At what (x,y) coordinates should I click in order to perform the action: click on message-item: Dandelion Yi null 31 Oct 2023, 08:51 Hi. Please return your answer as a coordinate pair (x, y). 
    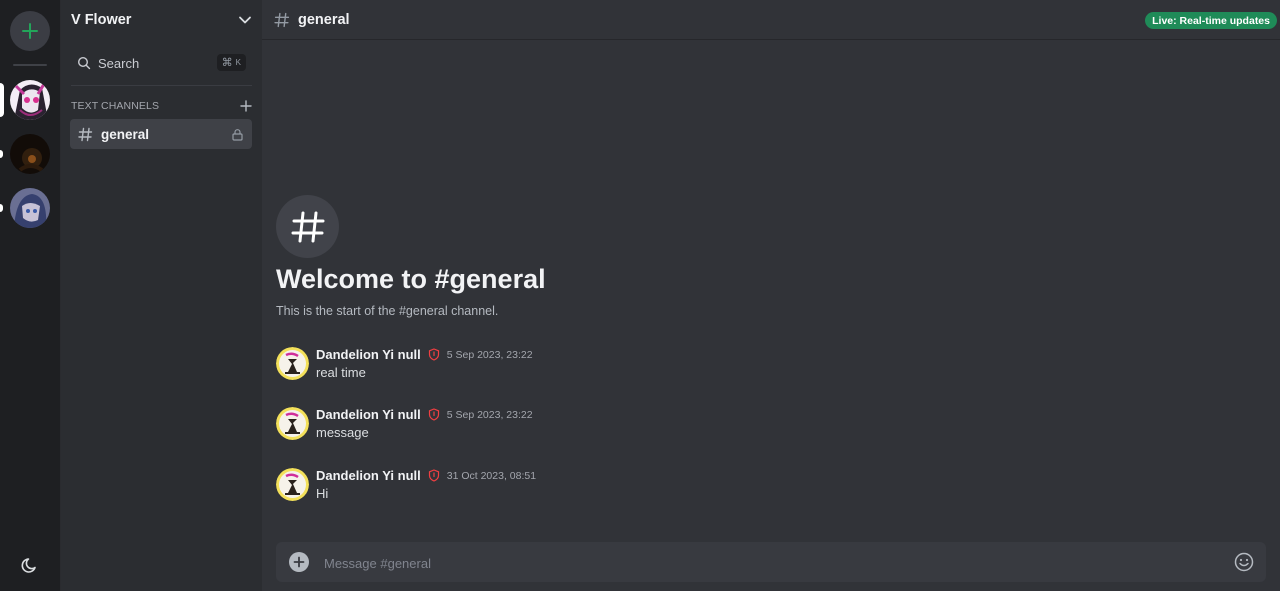
    Looking at the image, I should click on (576, 488).